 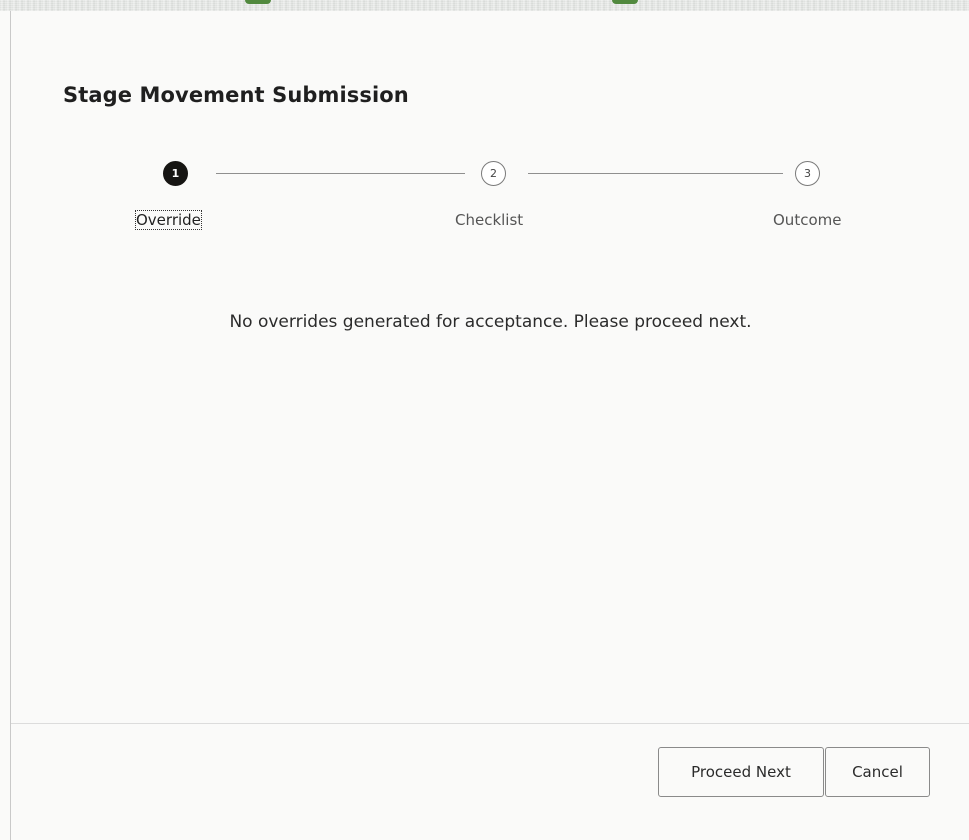 What do you see at coordinates (807, 220) in the screenshot?
I see `step-3-label: Outcome` at bounding box center [807, 220].